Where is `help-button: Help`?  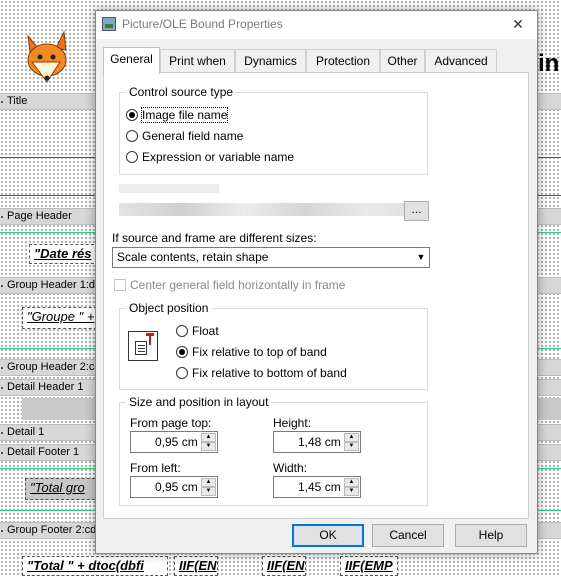 help-button: Help is located at coordinates (491, 535).